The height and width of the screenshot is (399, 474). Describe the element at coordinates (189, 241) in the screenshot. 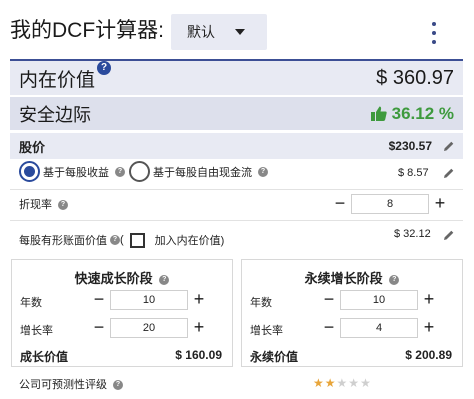

I see `add-to-intrinsic-label: 加入内在价值)` at that location.